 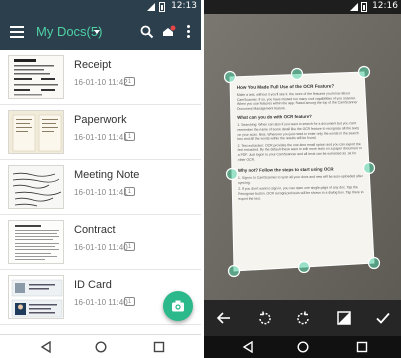 What do you see at coordinates (224, 318) in the screenshot?
I see `back-arrow-icon` at bounding box center [224, 318].